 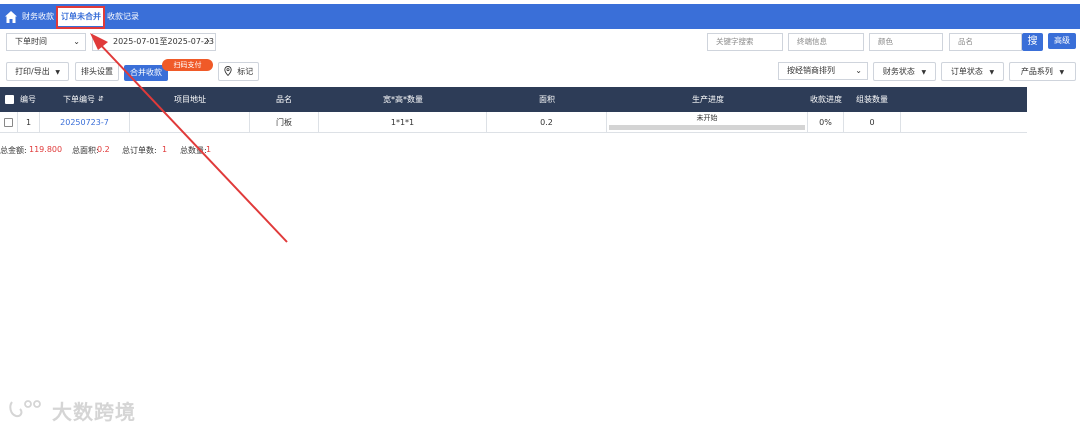 I want to click on sort-value: 按经销商排列, so click(x=811, y=70).